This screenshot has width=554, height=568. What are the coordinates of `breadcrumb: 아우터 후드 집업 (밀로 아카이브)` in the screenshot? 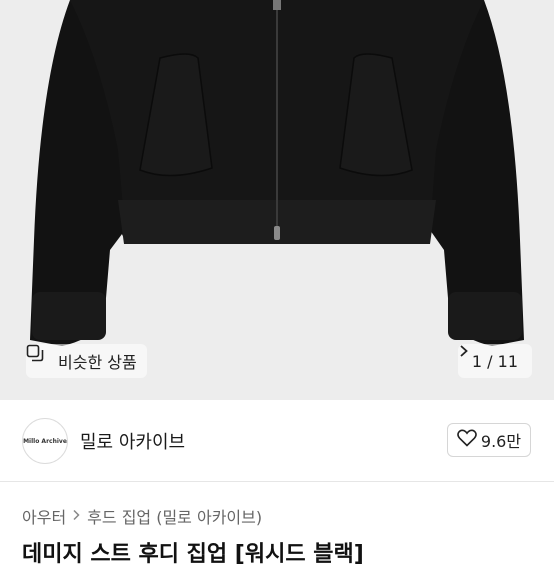 It's located at (142, 516).